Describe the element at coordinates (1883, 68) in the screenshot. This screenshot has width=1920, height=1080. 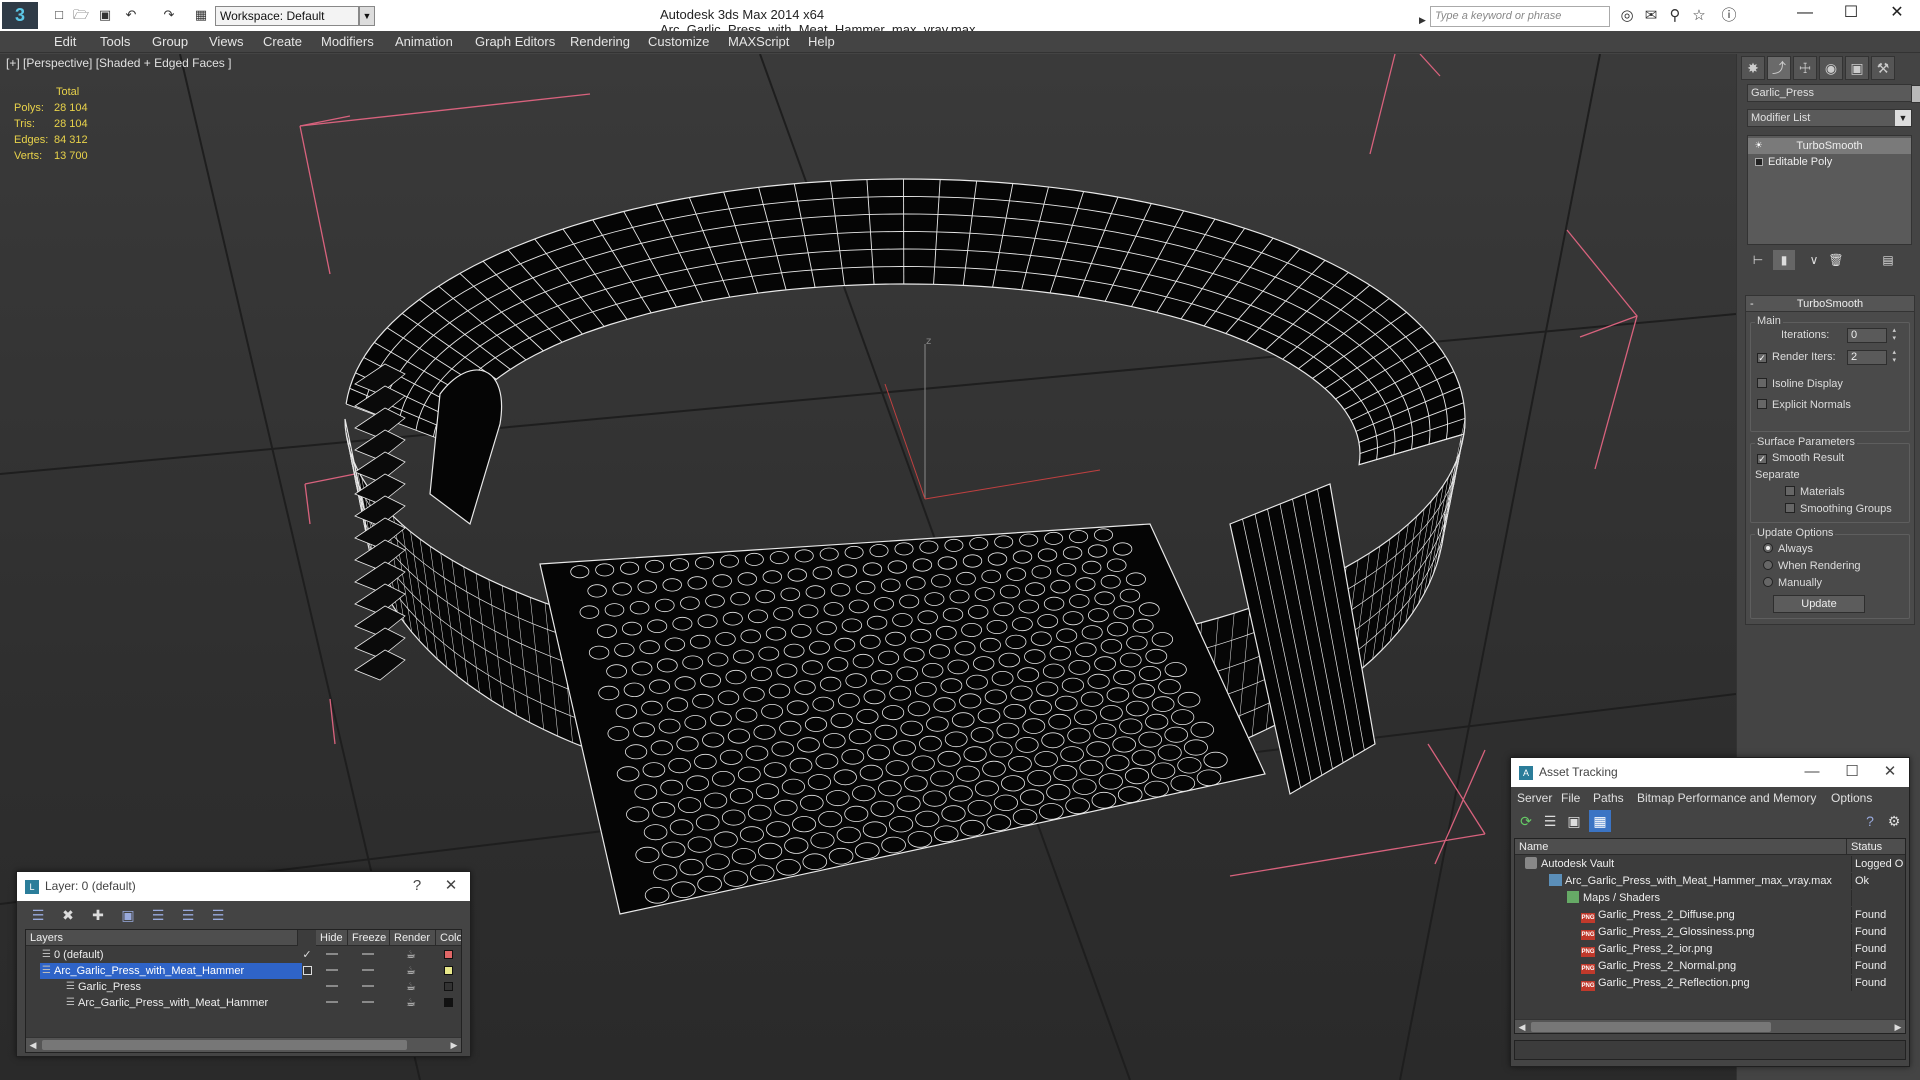
I see `utilities-tab-icon: ⚒` at that location.